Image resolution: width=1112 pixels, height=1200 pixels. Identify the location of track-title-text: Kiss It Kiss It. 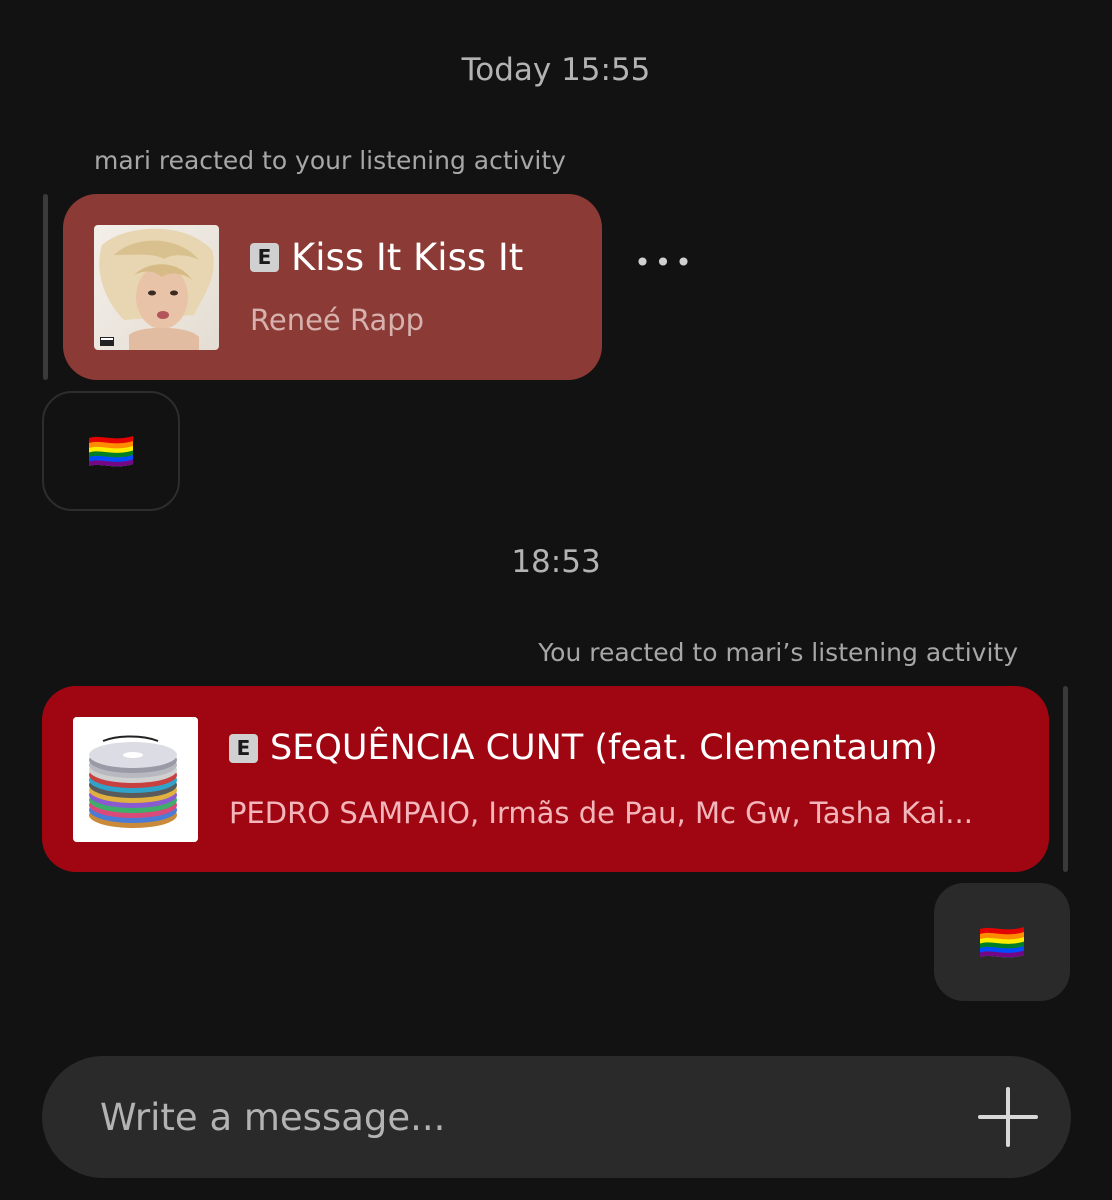
(407, 257).